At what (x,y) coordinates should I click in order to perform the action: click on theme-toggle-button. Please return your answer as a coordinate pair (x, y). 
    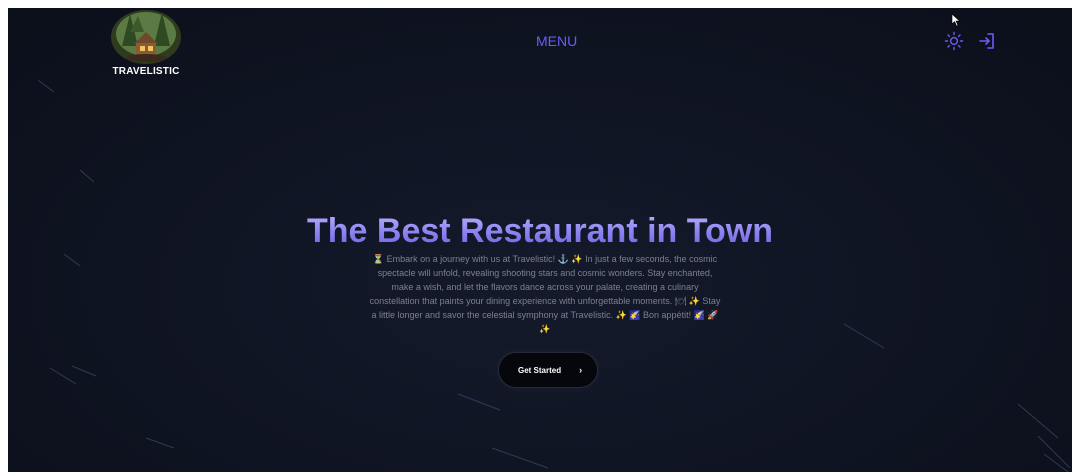
    Looking at the image, I should click on (954, 41).